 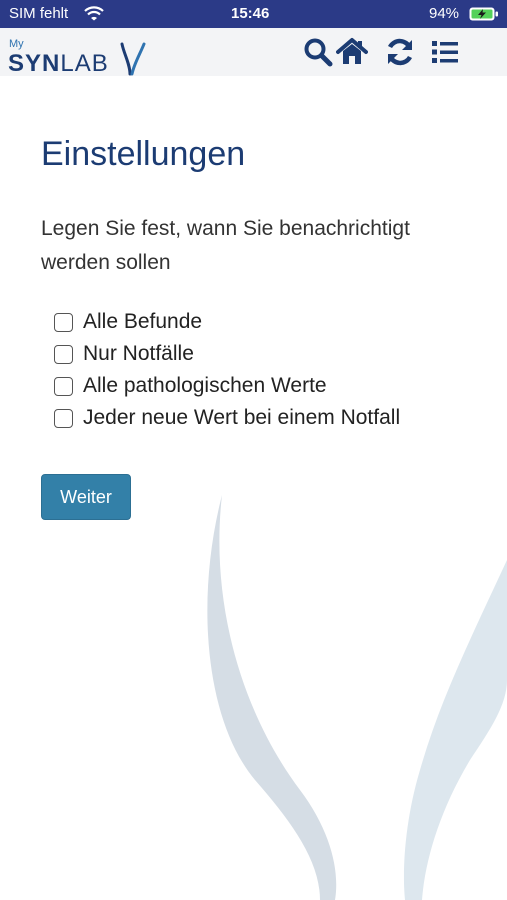 I want to click on option-label: Alle Befunde, so click(x=143, y=321).